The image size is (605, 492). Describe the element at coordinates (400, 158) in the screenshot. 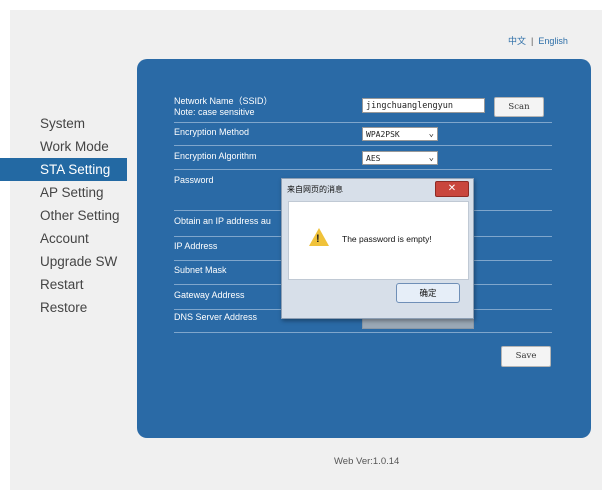

I see `enc-algo-select: AES ⌄` at that location.